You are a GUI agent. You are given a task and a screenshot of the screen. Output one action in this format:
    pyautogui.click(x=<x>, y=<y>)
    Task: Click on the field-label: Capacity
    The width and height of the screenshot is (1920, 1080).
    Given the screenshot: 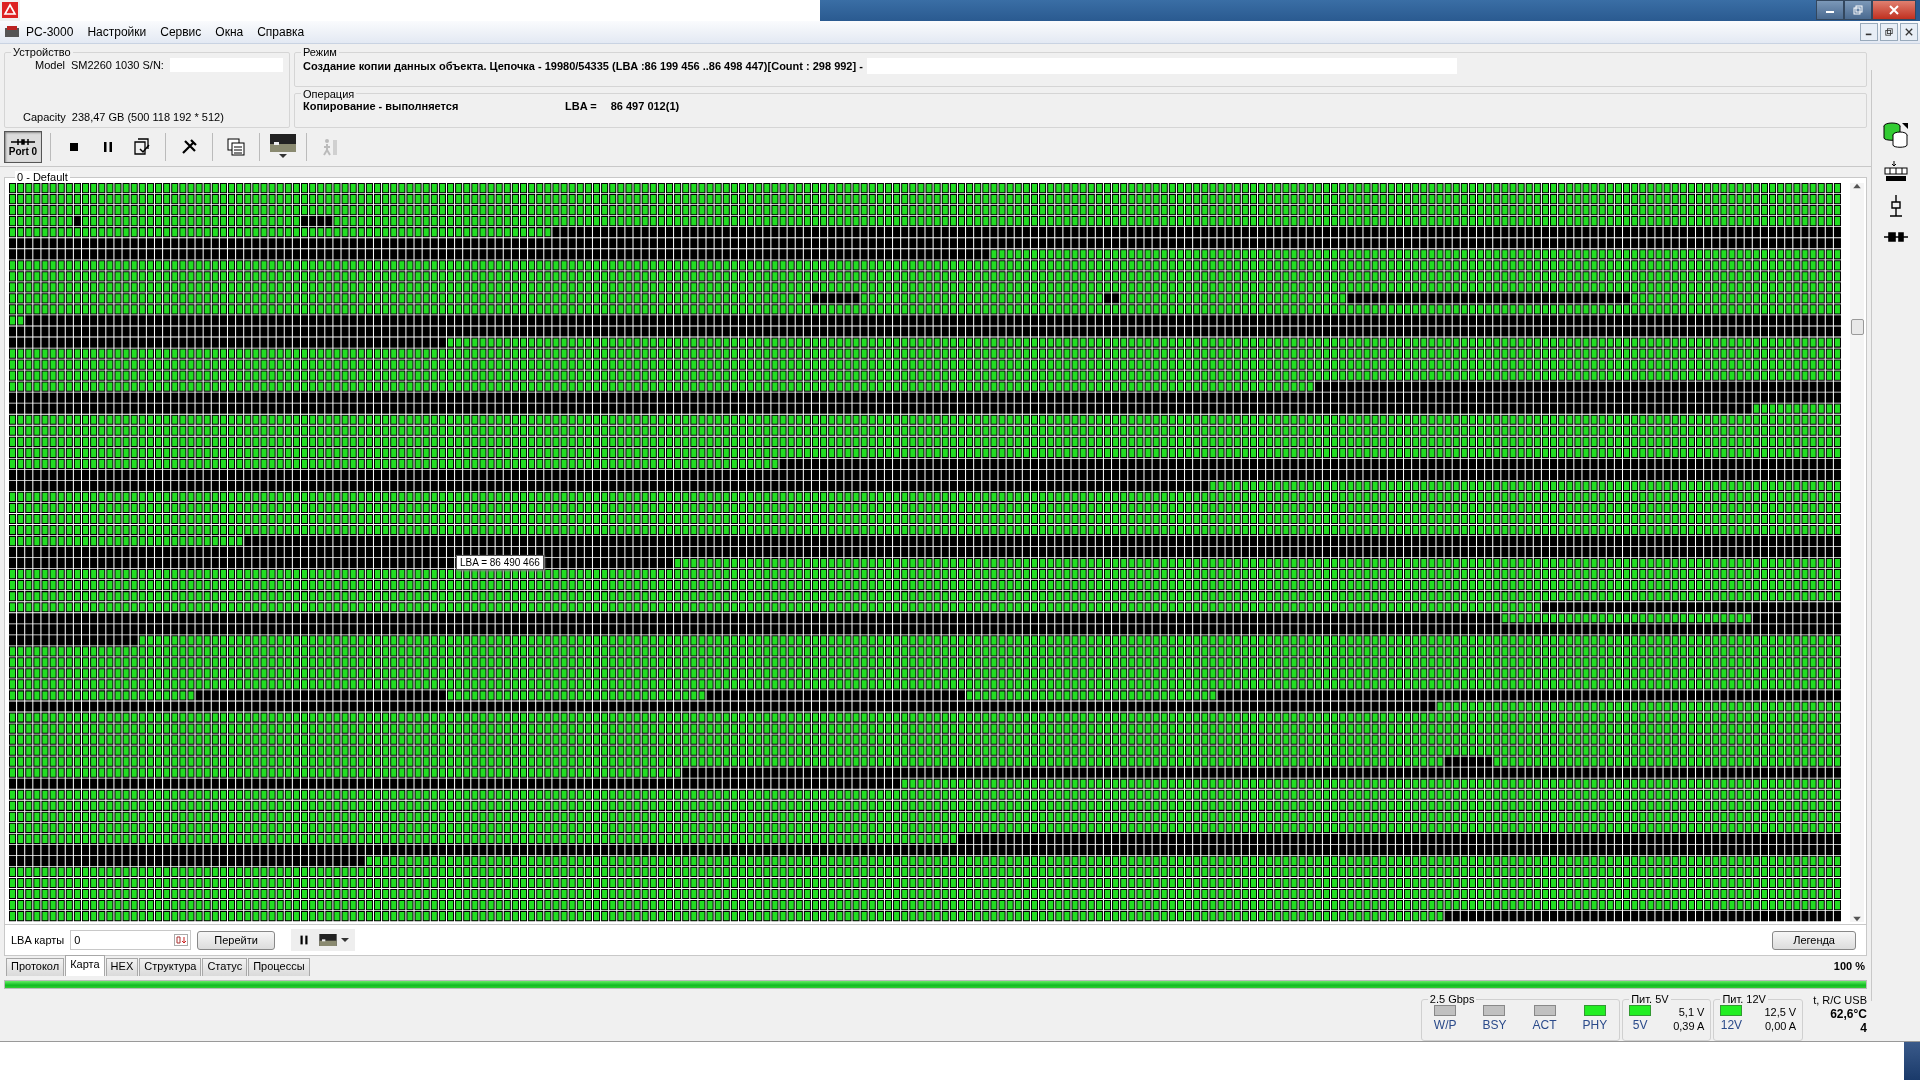 What is the action you would take?
    pyautogui.click(x=44, y=117)
    